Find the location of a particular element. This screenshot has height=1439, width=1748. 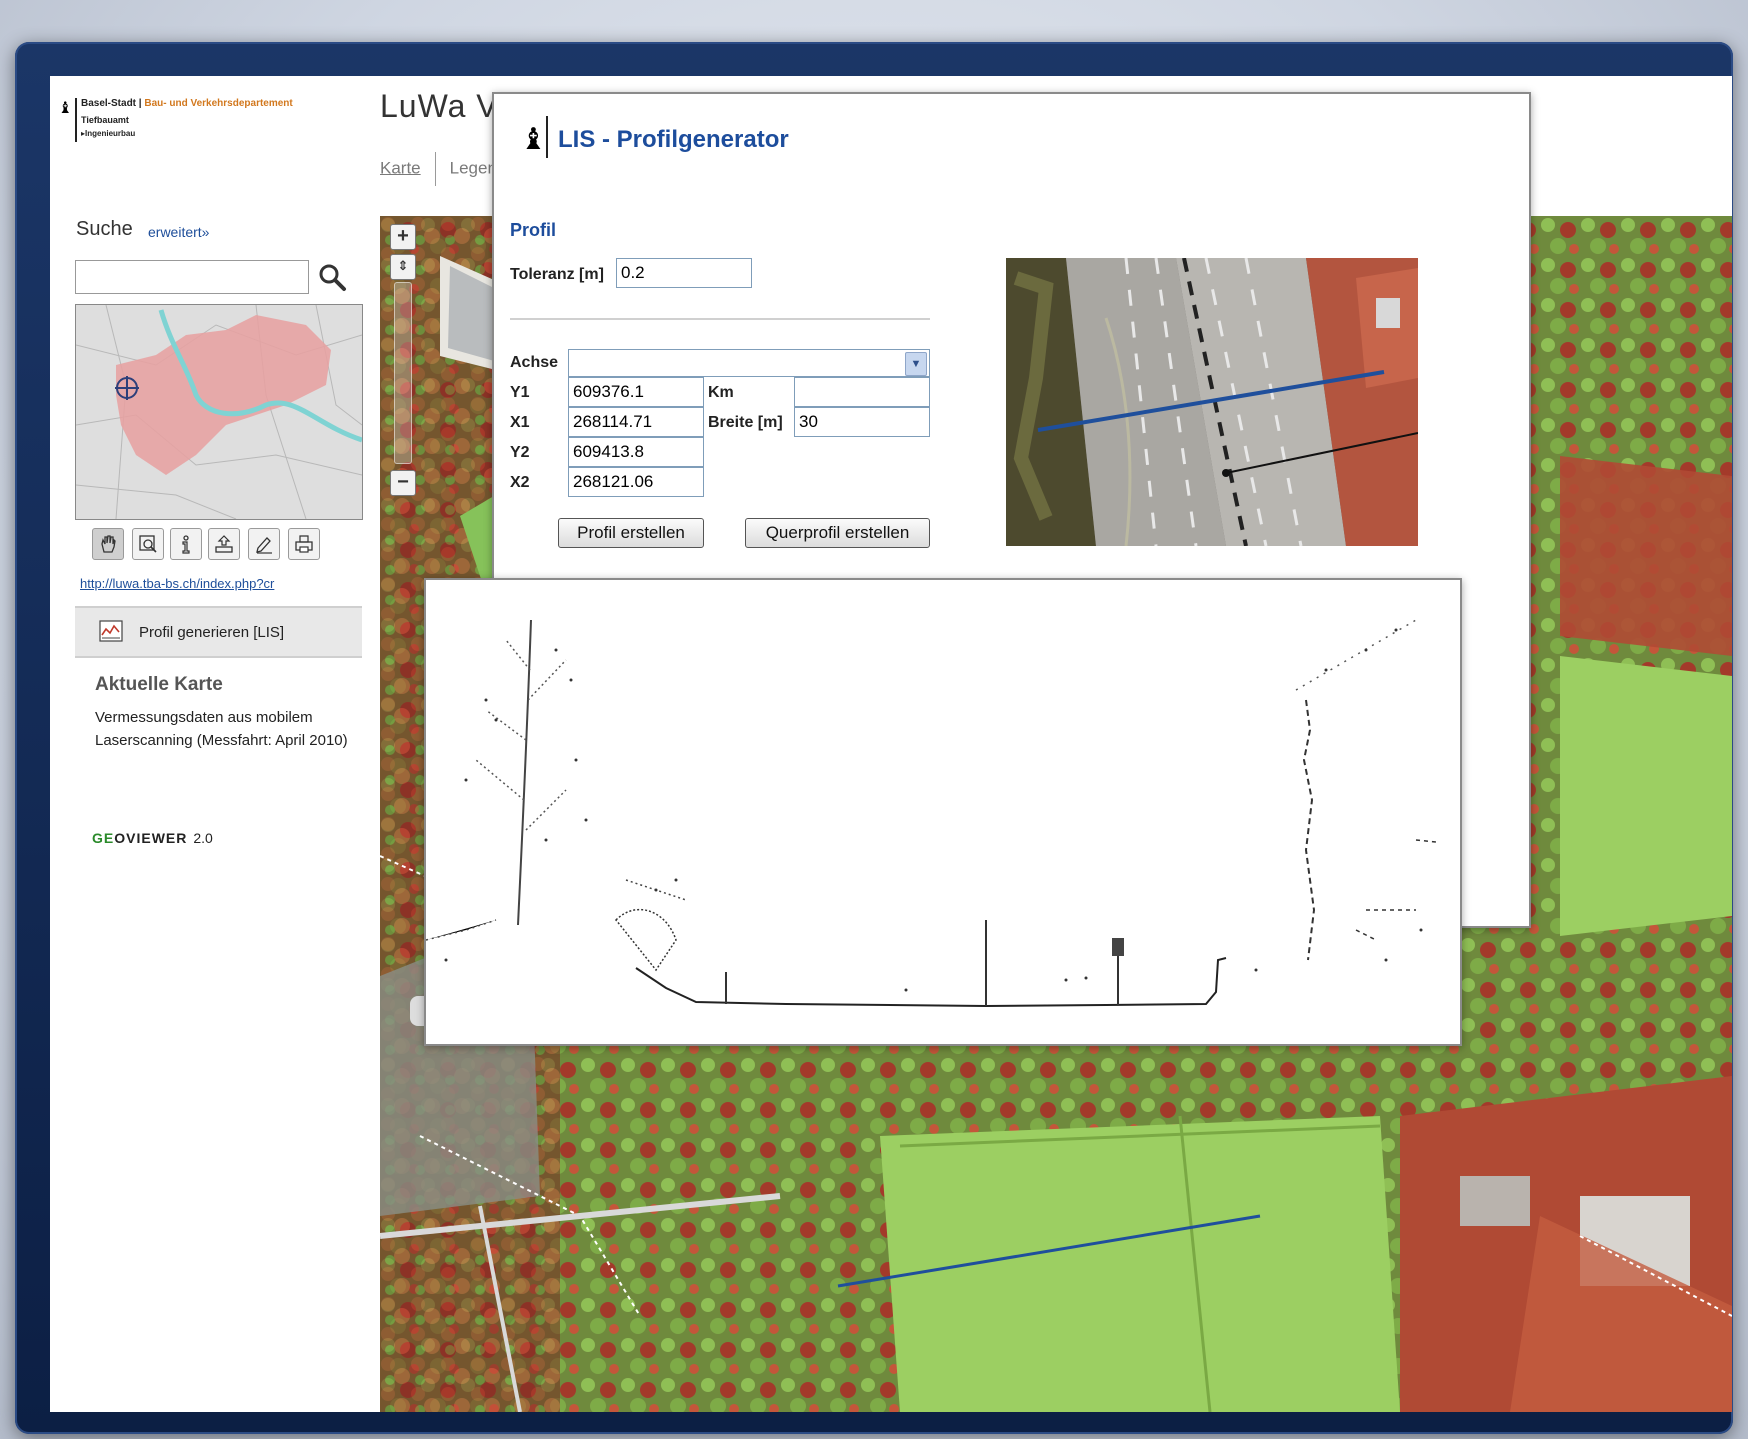

profil-generieren-button: Profil generieren [LIS] is located at coordinates (218, 632).